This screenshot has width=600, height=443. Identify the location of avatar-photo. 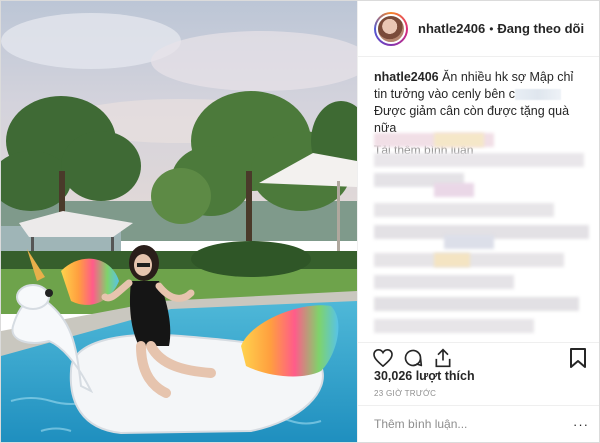
(391, 28).